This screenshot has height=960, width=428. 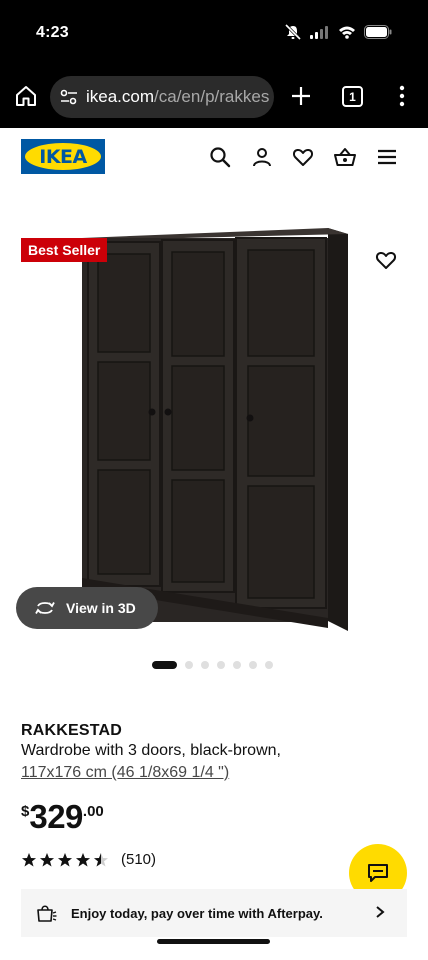 What do you see at coordinates (347, 32) in the screenshot?
I see `wifi-icon` at bounding box center [347, 32].